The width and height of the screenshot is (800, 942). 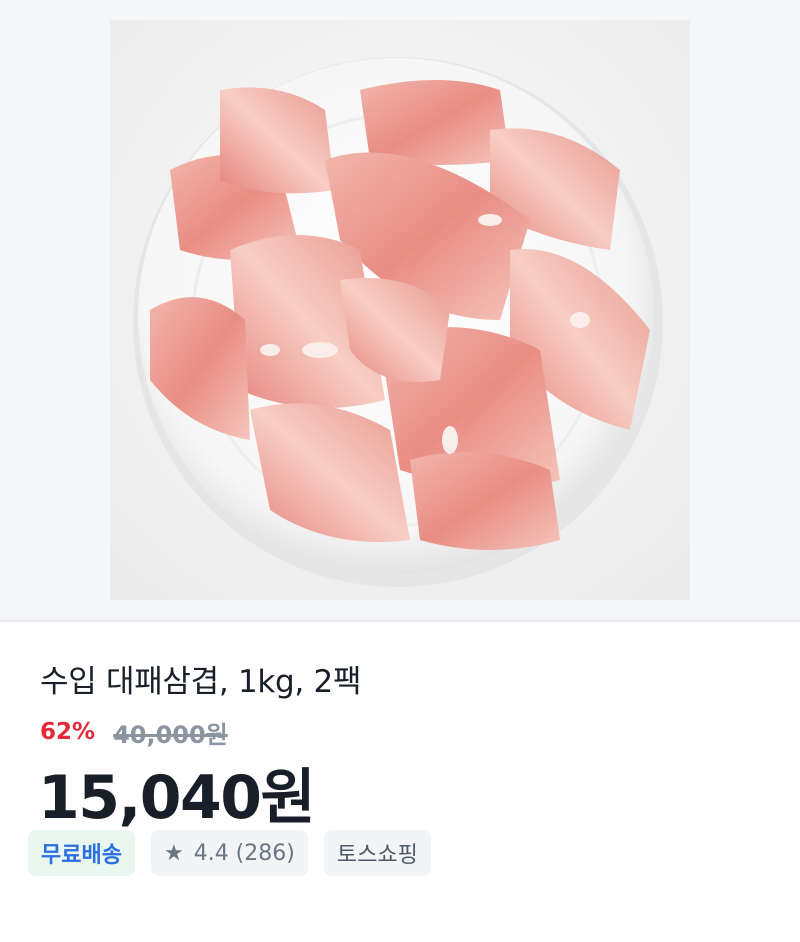 What do you see at coordinates (81, 855) in the screenshot?
I see `free-shipping-label: 무료배송` at bounding box center [81, 855].